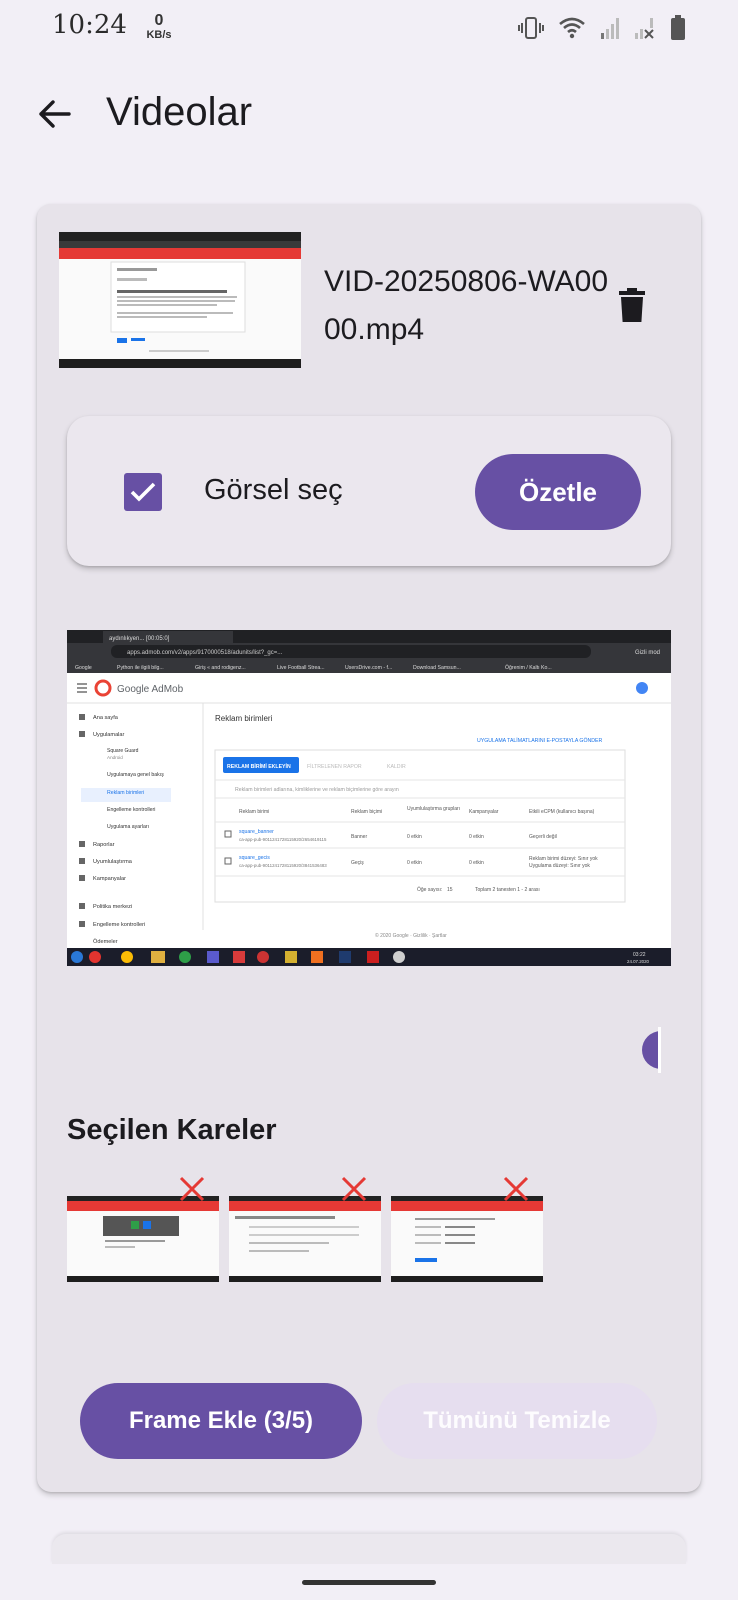 This screenshot has height=1600, width=738. I want to click on nav-item-8: Raporlar, so click(104, 845).